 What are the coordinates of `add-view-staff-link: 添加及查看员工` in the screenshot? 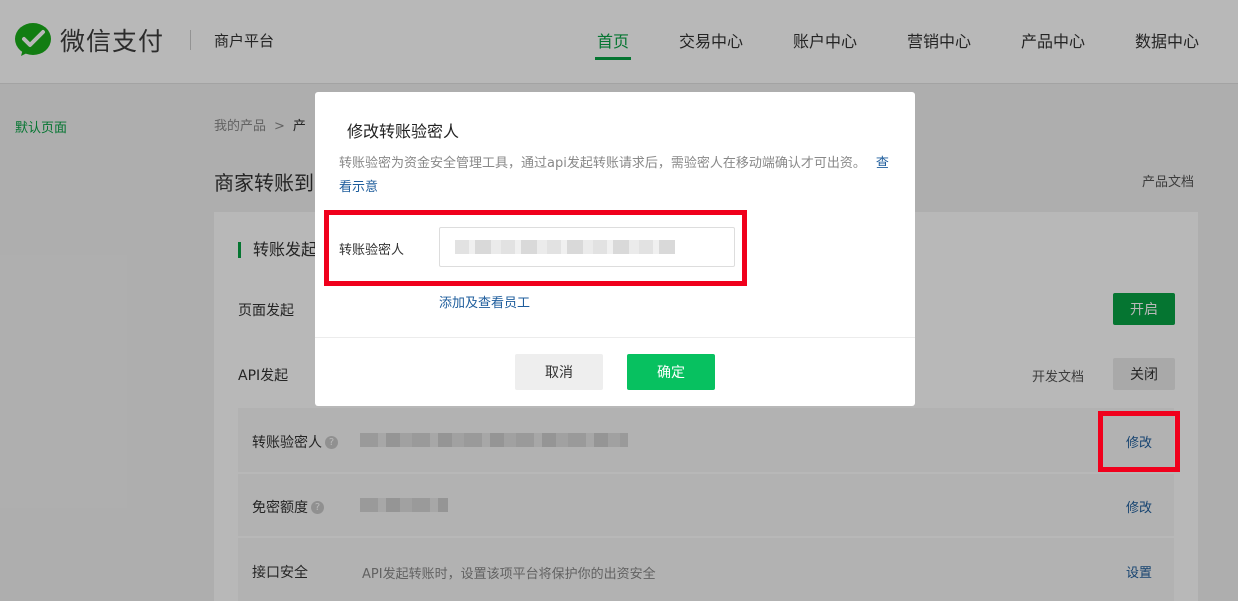 It's located at (484, 301).